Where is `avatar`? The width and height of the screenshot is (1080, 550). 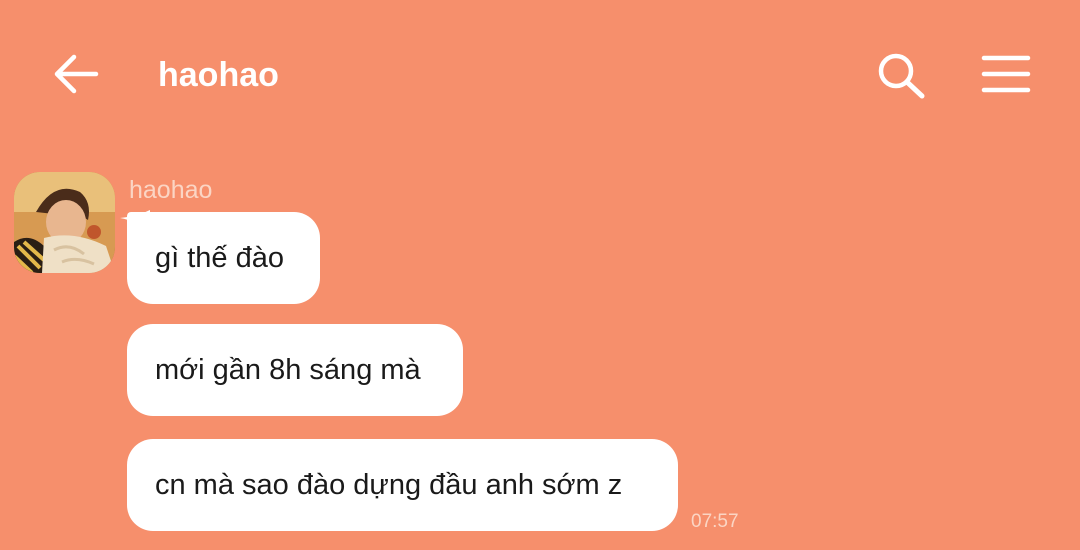 avatar is located at coordinates (64, 222).